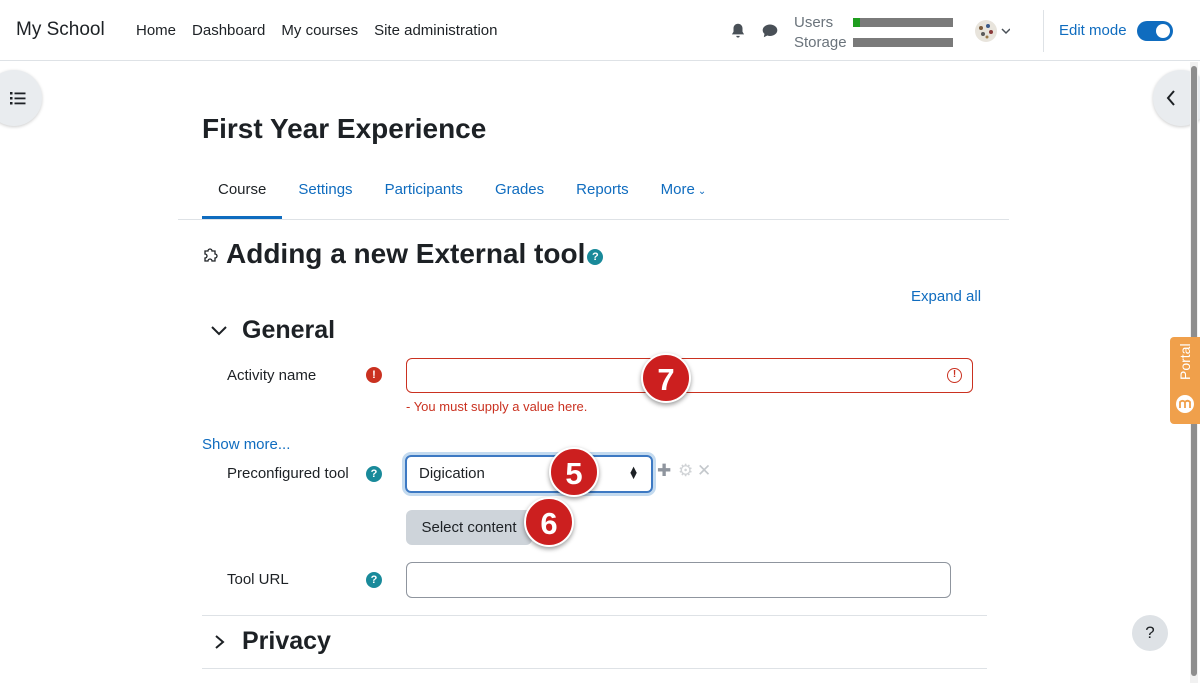  Describe the element at coordinates (286, 641) in the screenshot. I see `privacy-section-title: Privacy` at that location.